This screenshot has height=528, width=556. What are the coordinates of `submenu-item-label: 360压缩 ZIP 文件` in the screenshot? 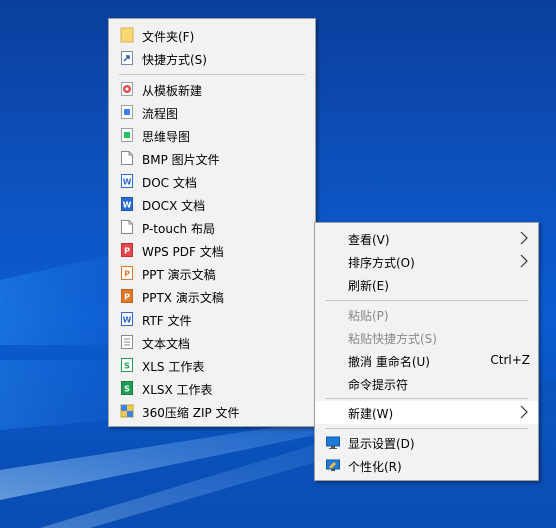 It's located at (191, 413).